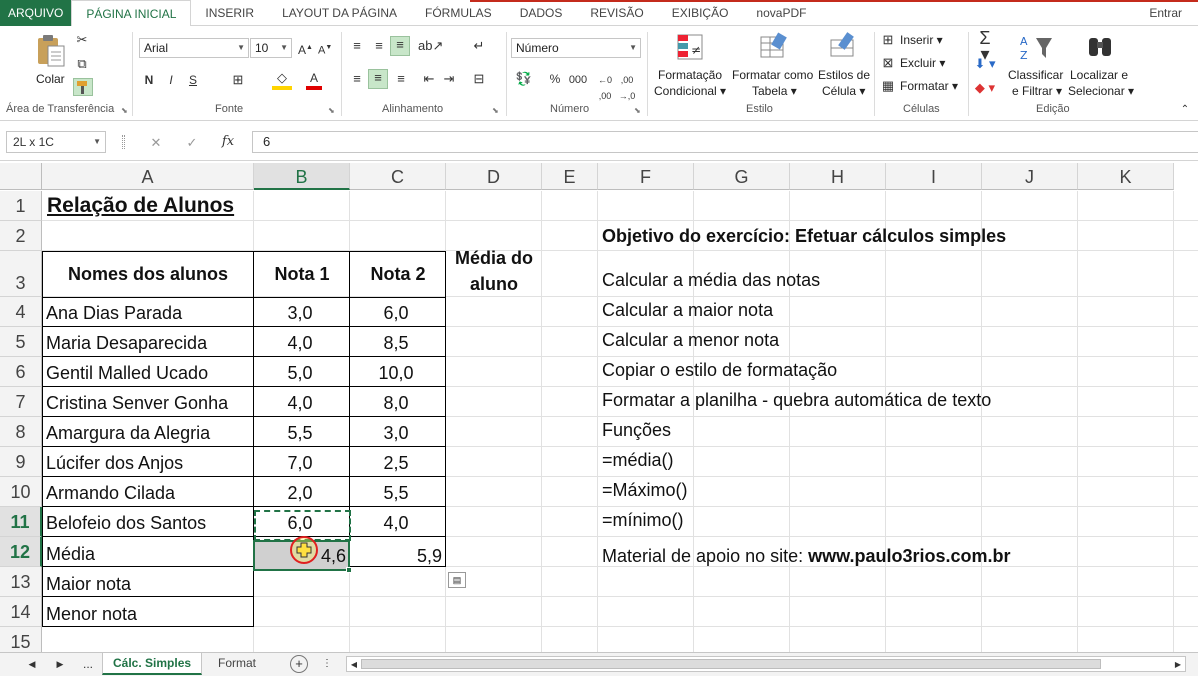  What do you see at coordinates (300, 463) in the screenshot?
I see `student-nota1: 7,0` at bounding box center [300, 463].